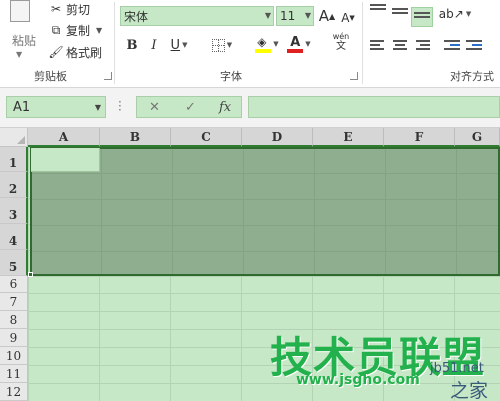 This screenshot has width=500, height=401. What do you see at coordinates (14, 137) in the screenshot?
I see `select-all-corner` at bounding box center [14, 137].